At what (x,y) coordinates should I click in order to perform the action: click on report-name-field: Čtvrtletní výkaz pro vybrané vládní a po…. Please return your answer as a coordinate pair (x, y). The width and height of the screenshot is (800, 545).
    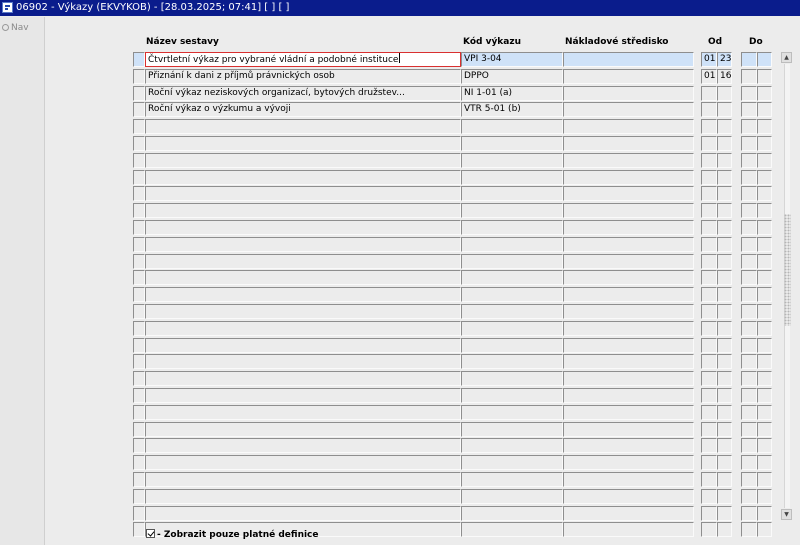
    Looking at the image, I should click on (303, 59).